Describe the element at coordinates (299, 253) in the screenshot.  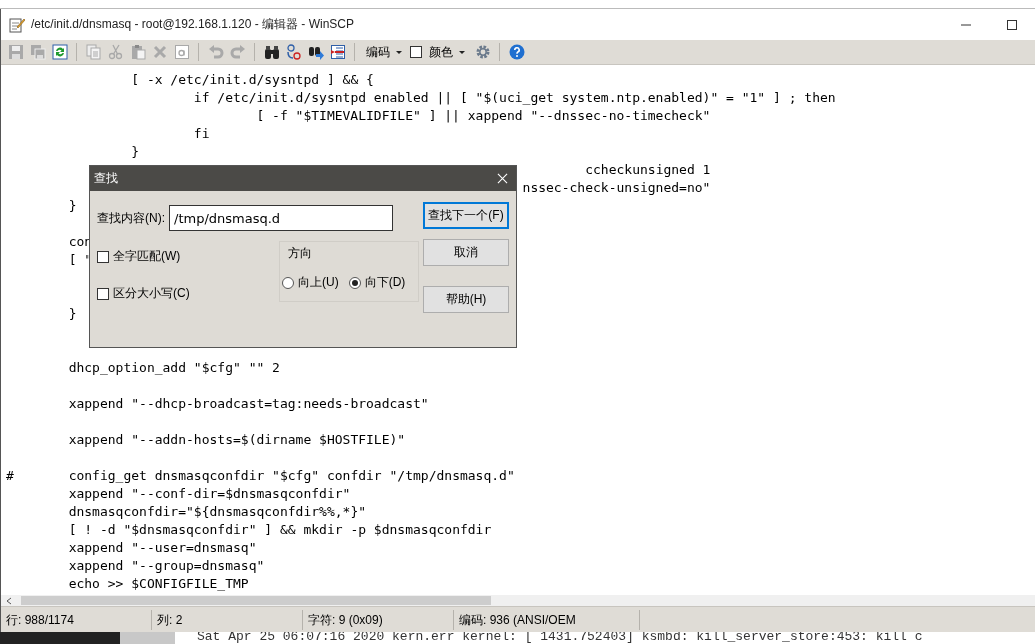
I see `group-label: 方向` at that location.